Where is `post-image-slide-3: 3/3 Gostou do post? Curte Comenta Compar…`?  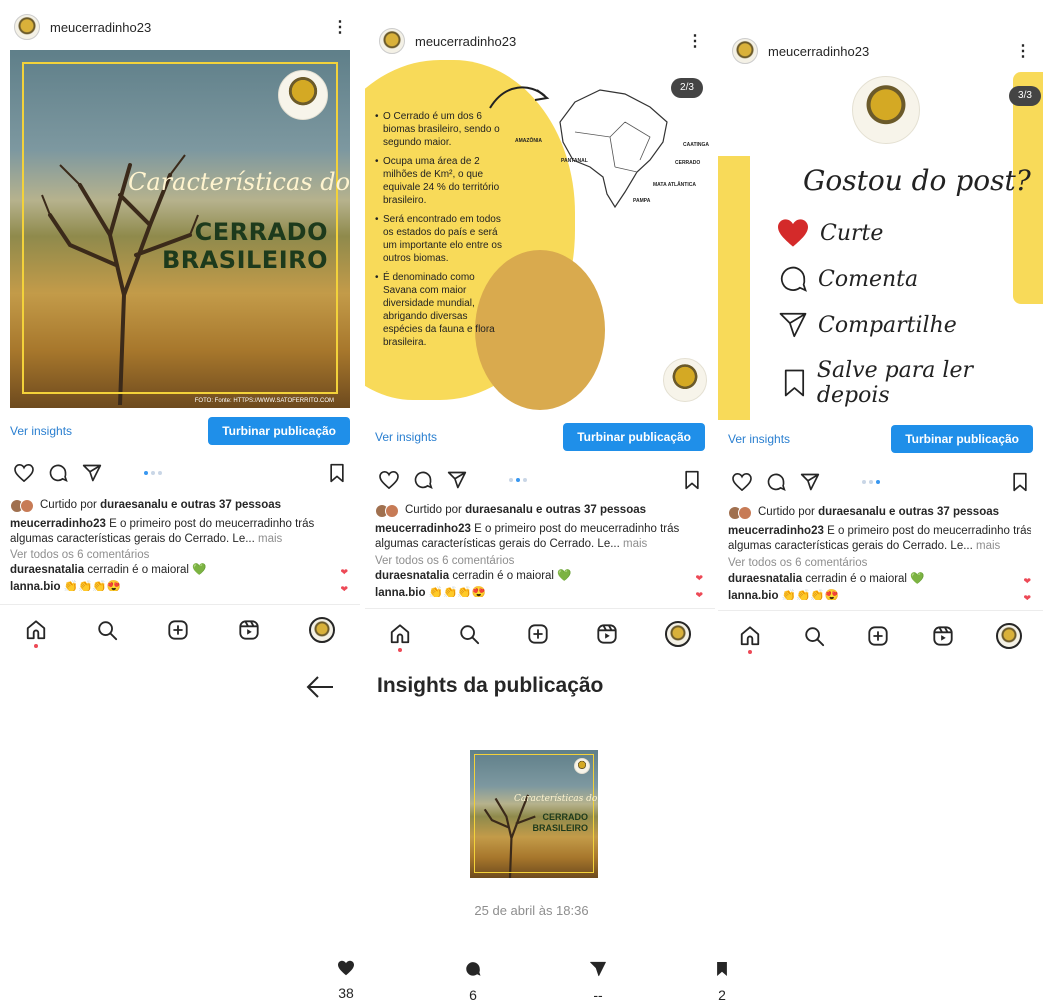 post-image-slide-3: 3/3 Gostou do post? Curte Comenta Compar… is located at coordinates (880, 246).